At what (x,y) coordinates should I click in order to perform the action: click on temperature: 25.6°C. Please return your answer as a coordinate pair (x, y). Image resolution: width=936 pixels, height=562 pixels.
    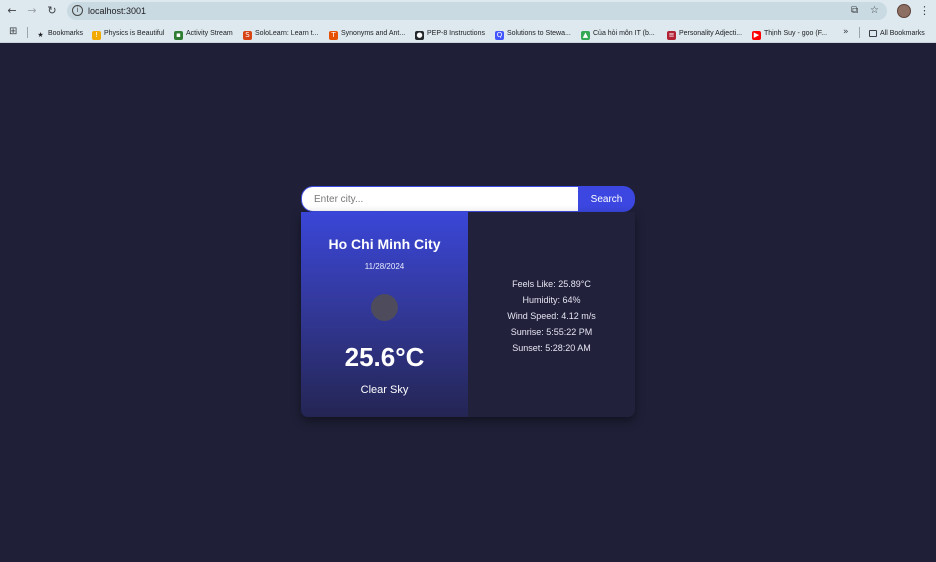
    Looking at the image, I should click on (384, 357).